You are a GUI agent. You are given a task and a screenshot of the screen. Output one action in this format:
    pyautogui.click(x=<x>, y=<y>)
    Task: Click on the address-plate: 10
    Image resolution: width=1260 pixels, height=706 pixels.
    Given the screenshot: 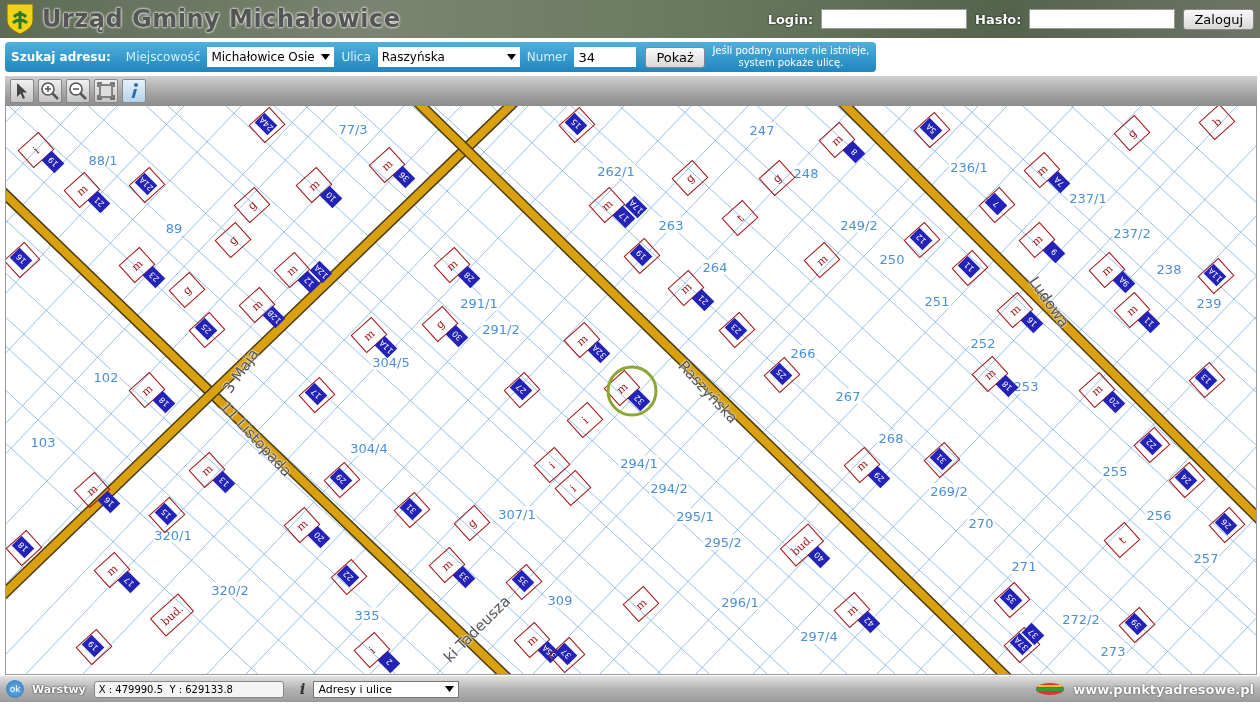 What is the action you would take?
    pyautogui.click(x=331, y=197)
    